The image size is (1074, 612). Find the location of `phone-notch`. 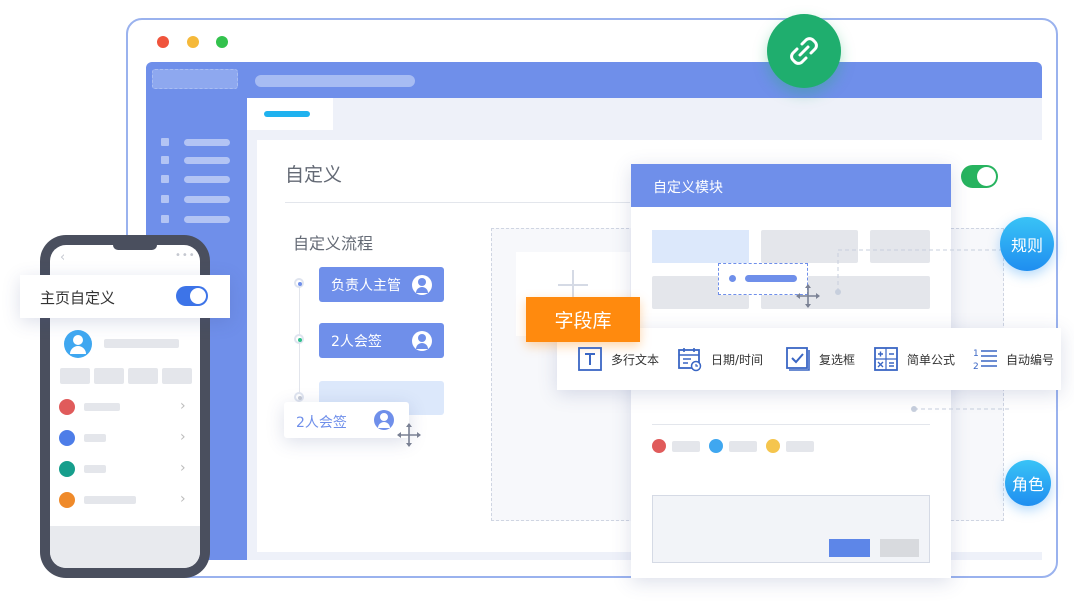

phone-notch is located at coordinates (135, 247).